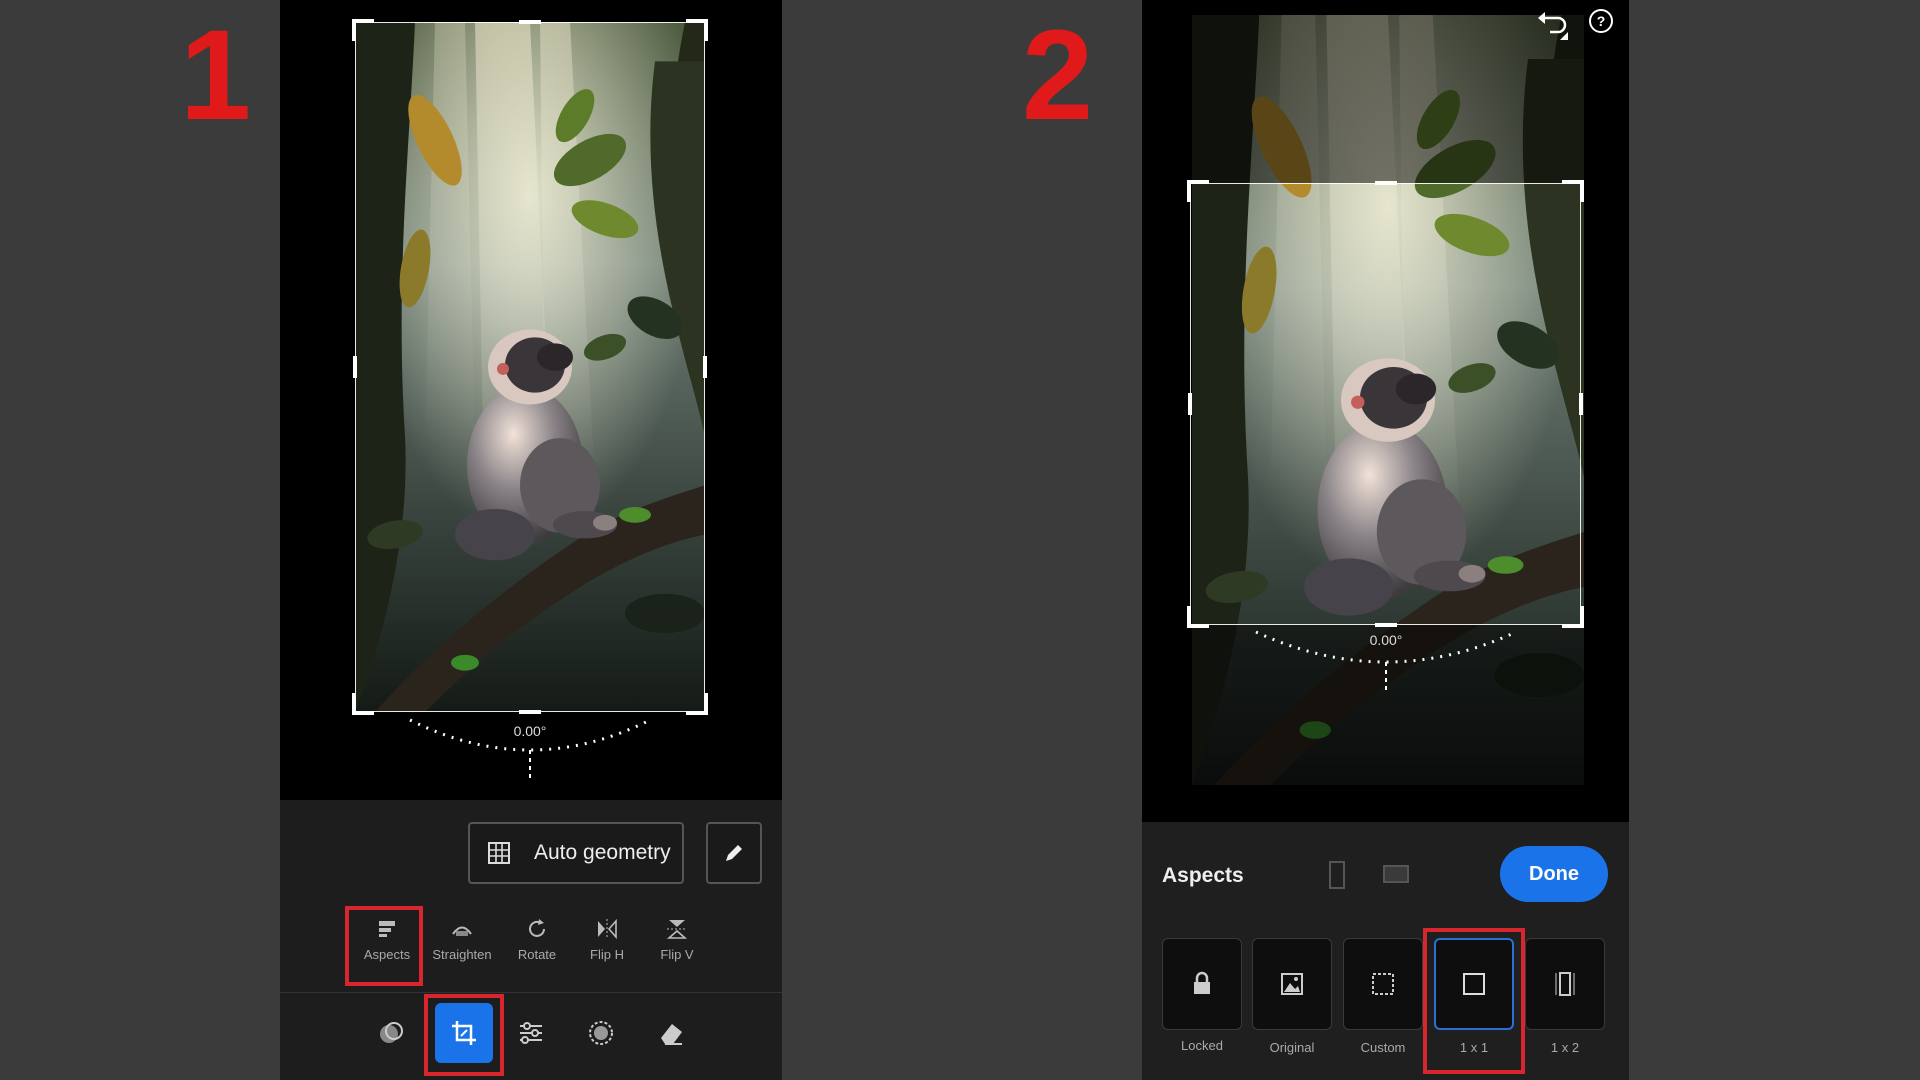 This screenshot has width=1920, height=1080. I want to click on image-icon, so click(1292, 984).